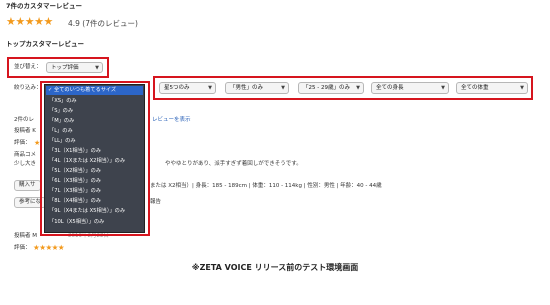 This screenshot has width=550, height=305. What do you see at coordinates (390, 88) in the screenshot?
I see `height-filter-value: 全ての身長` at bounding box center [390, 88].